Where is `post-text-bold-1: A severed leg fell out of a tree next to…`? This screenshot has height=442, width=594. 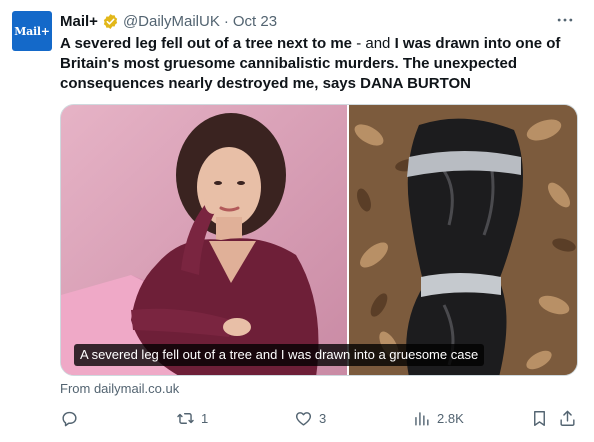 post-text-bold-1: A severed leg fell out of a tree next to… is located at coordinates (206, 43).